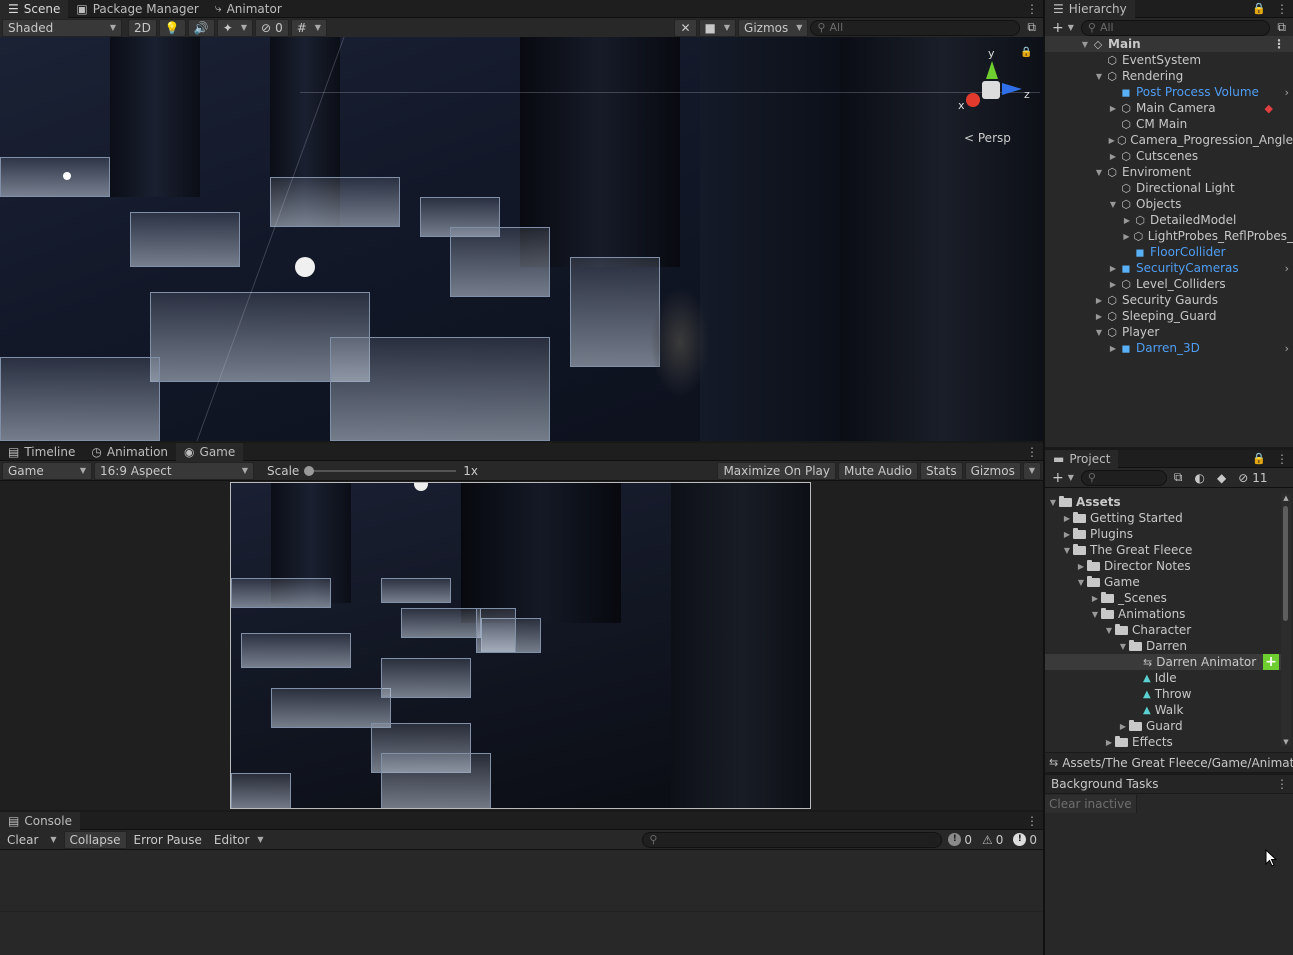  Describe the element at coordinates (1221, 478) in the screenshot. I see `filter-by-label-icon: ◆` at that location.